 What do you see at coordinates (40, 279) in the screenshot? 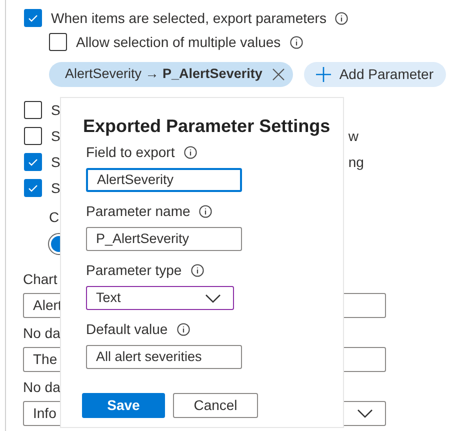
I see `field-label: Chart` at bounding box center [40, 279].